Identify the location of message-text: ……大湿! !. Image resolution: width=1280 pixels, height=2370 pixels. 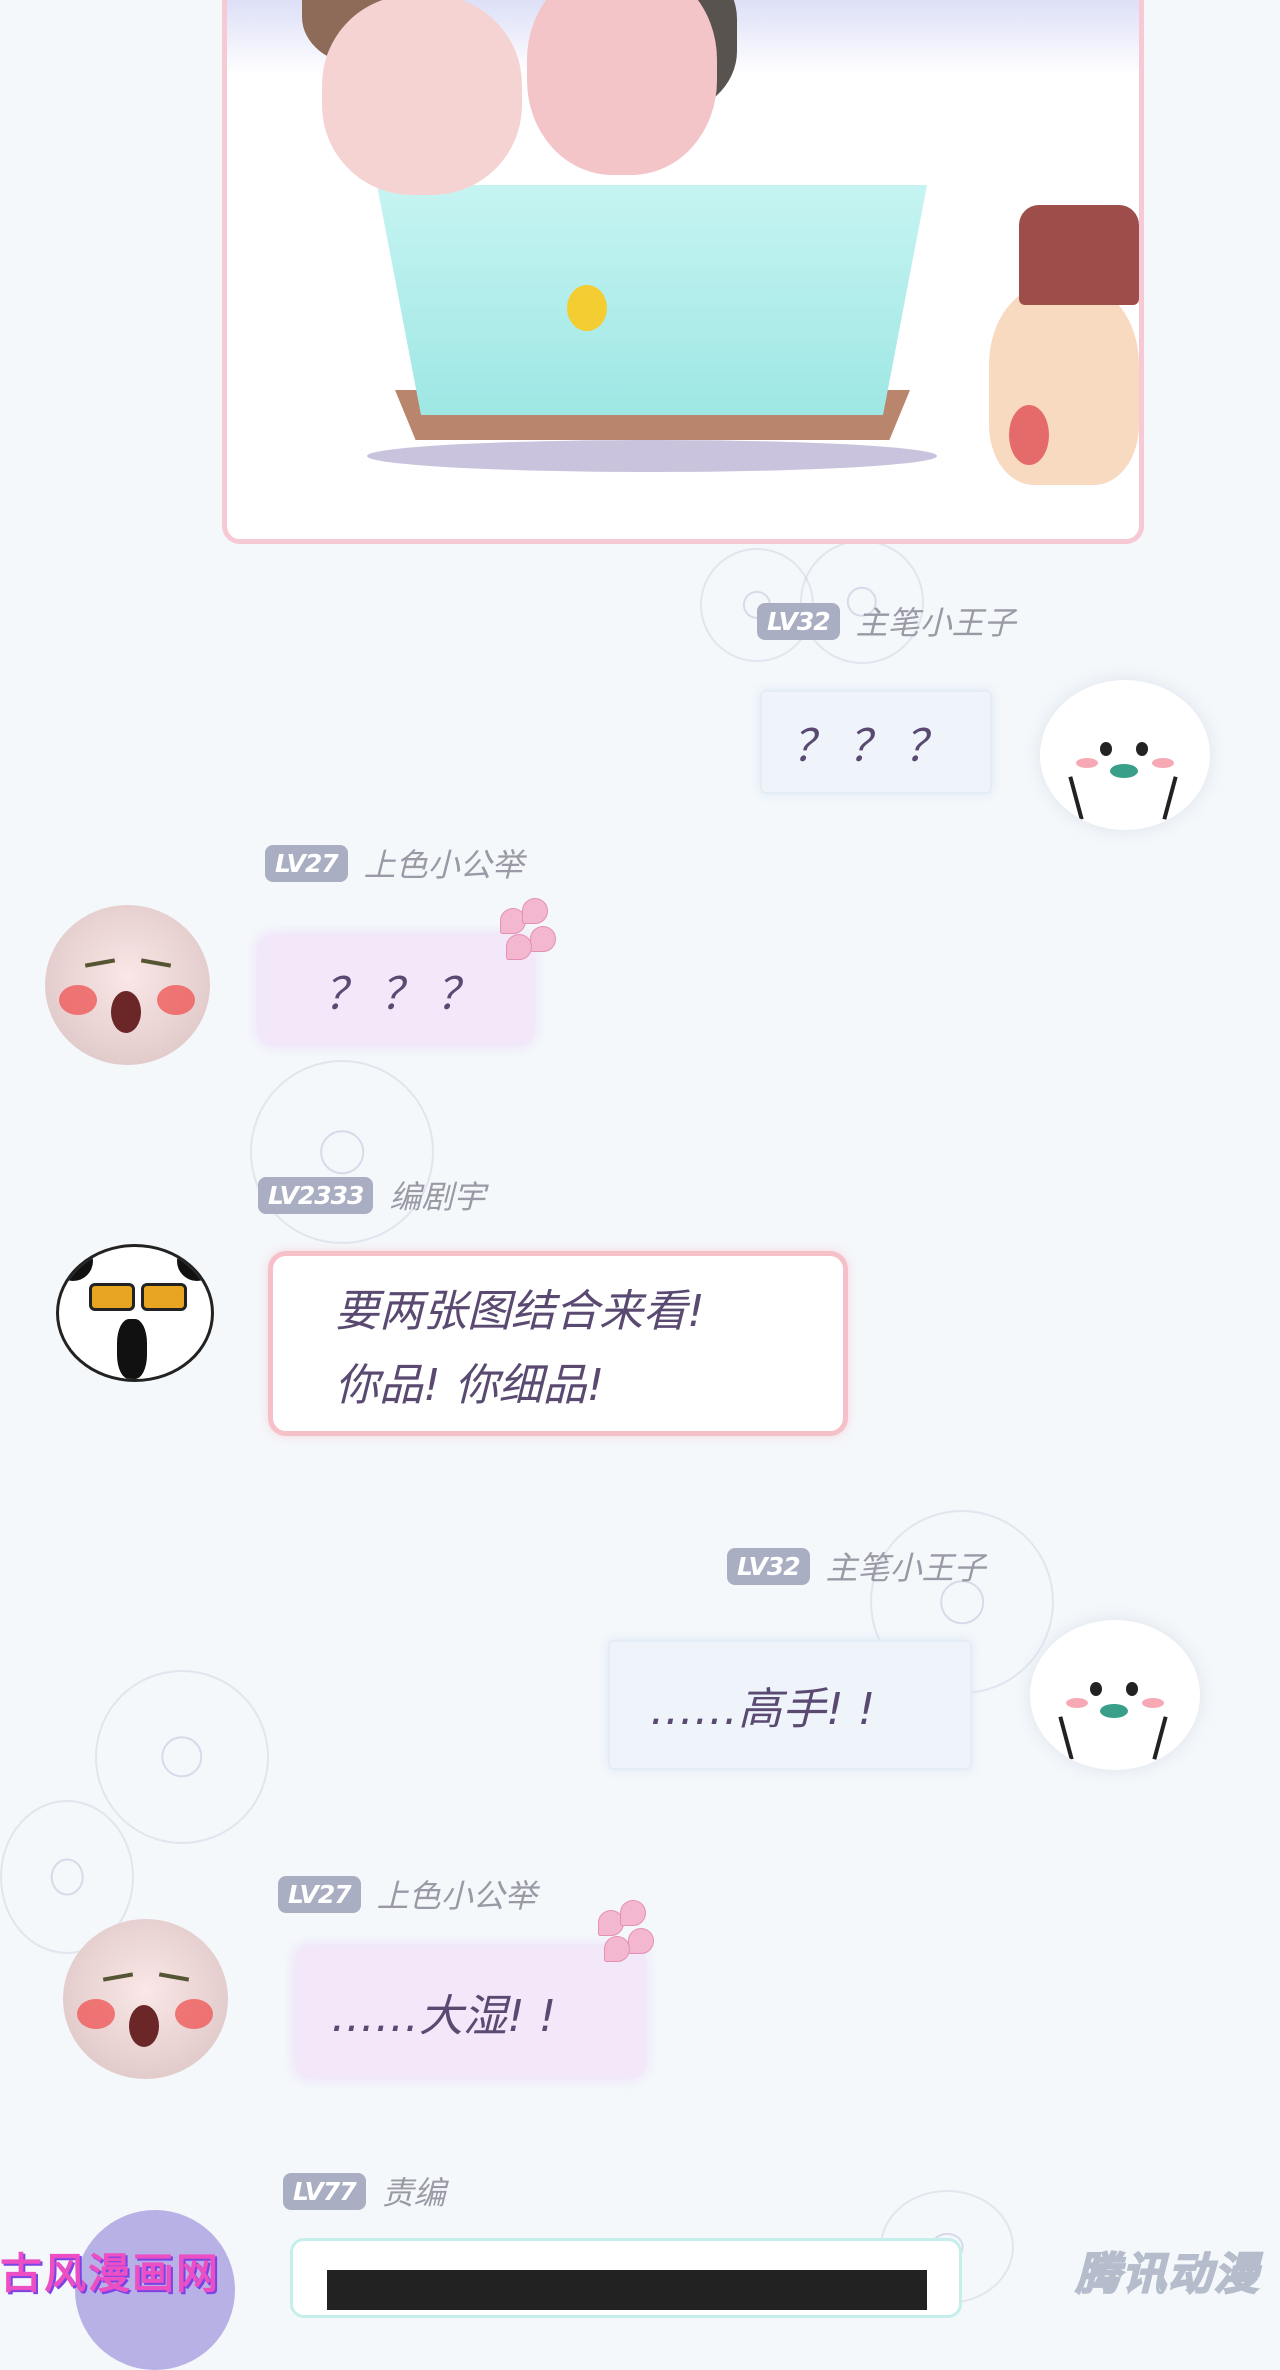
(444, 2016).